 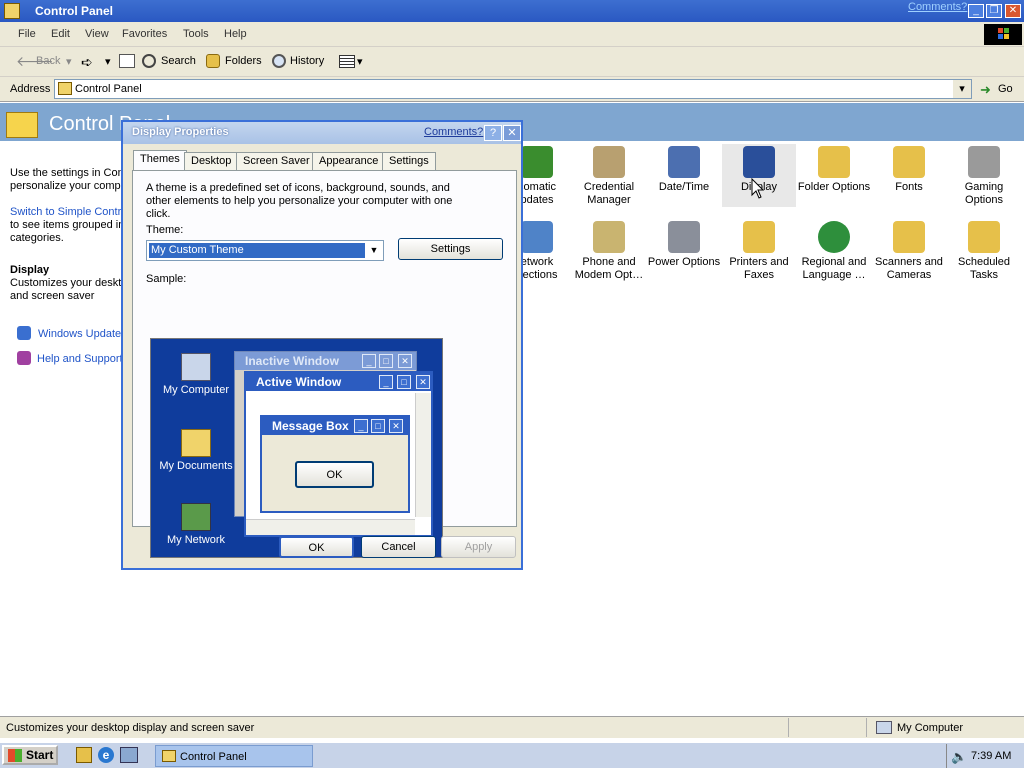 I want to click on item-label-2: Options, so click(x=984, y=200).